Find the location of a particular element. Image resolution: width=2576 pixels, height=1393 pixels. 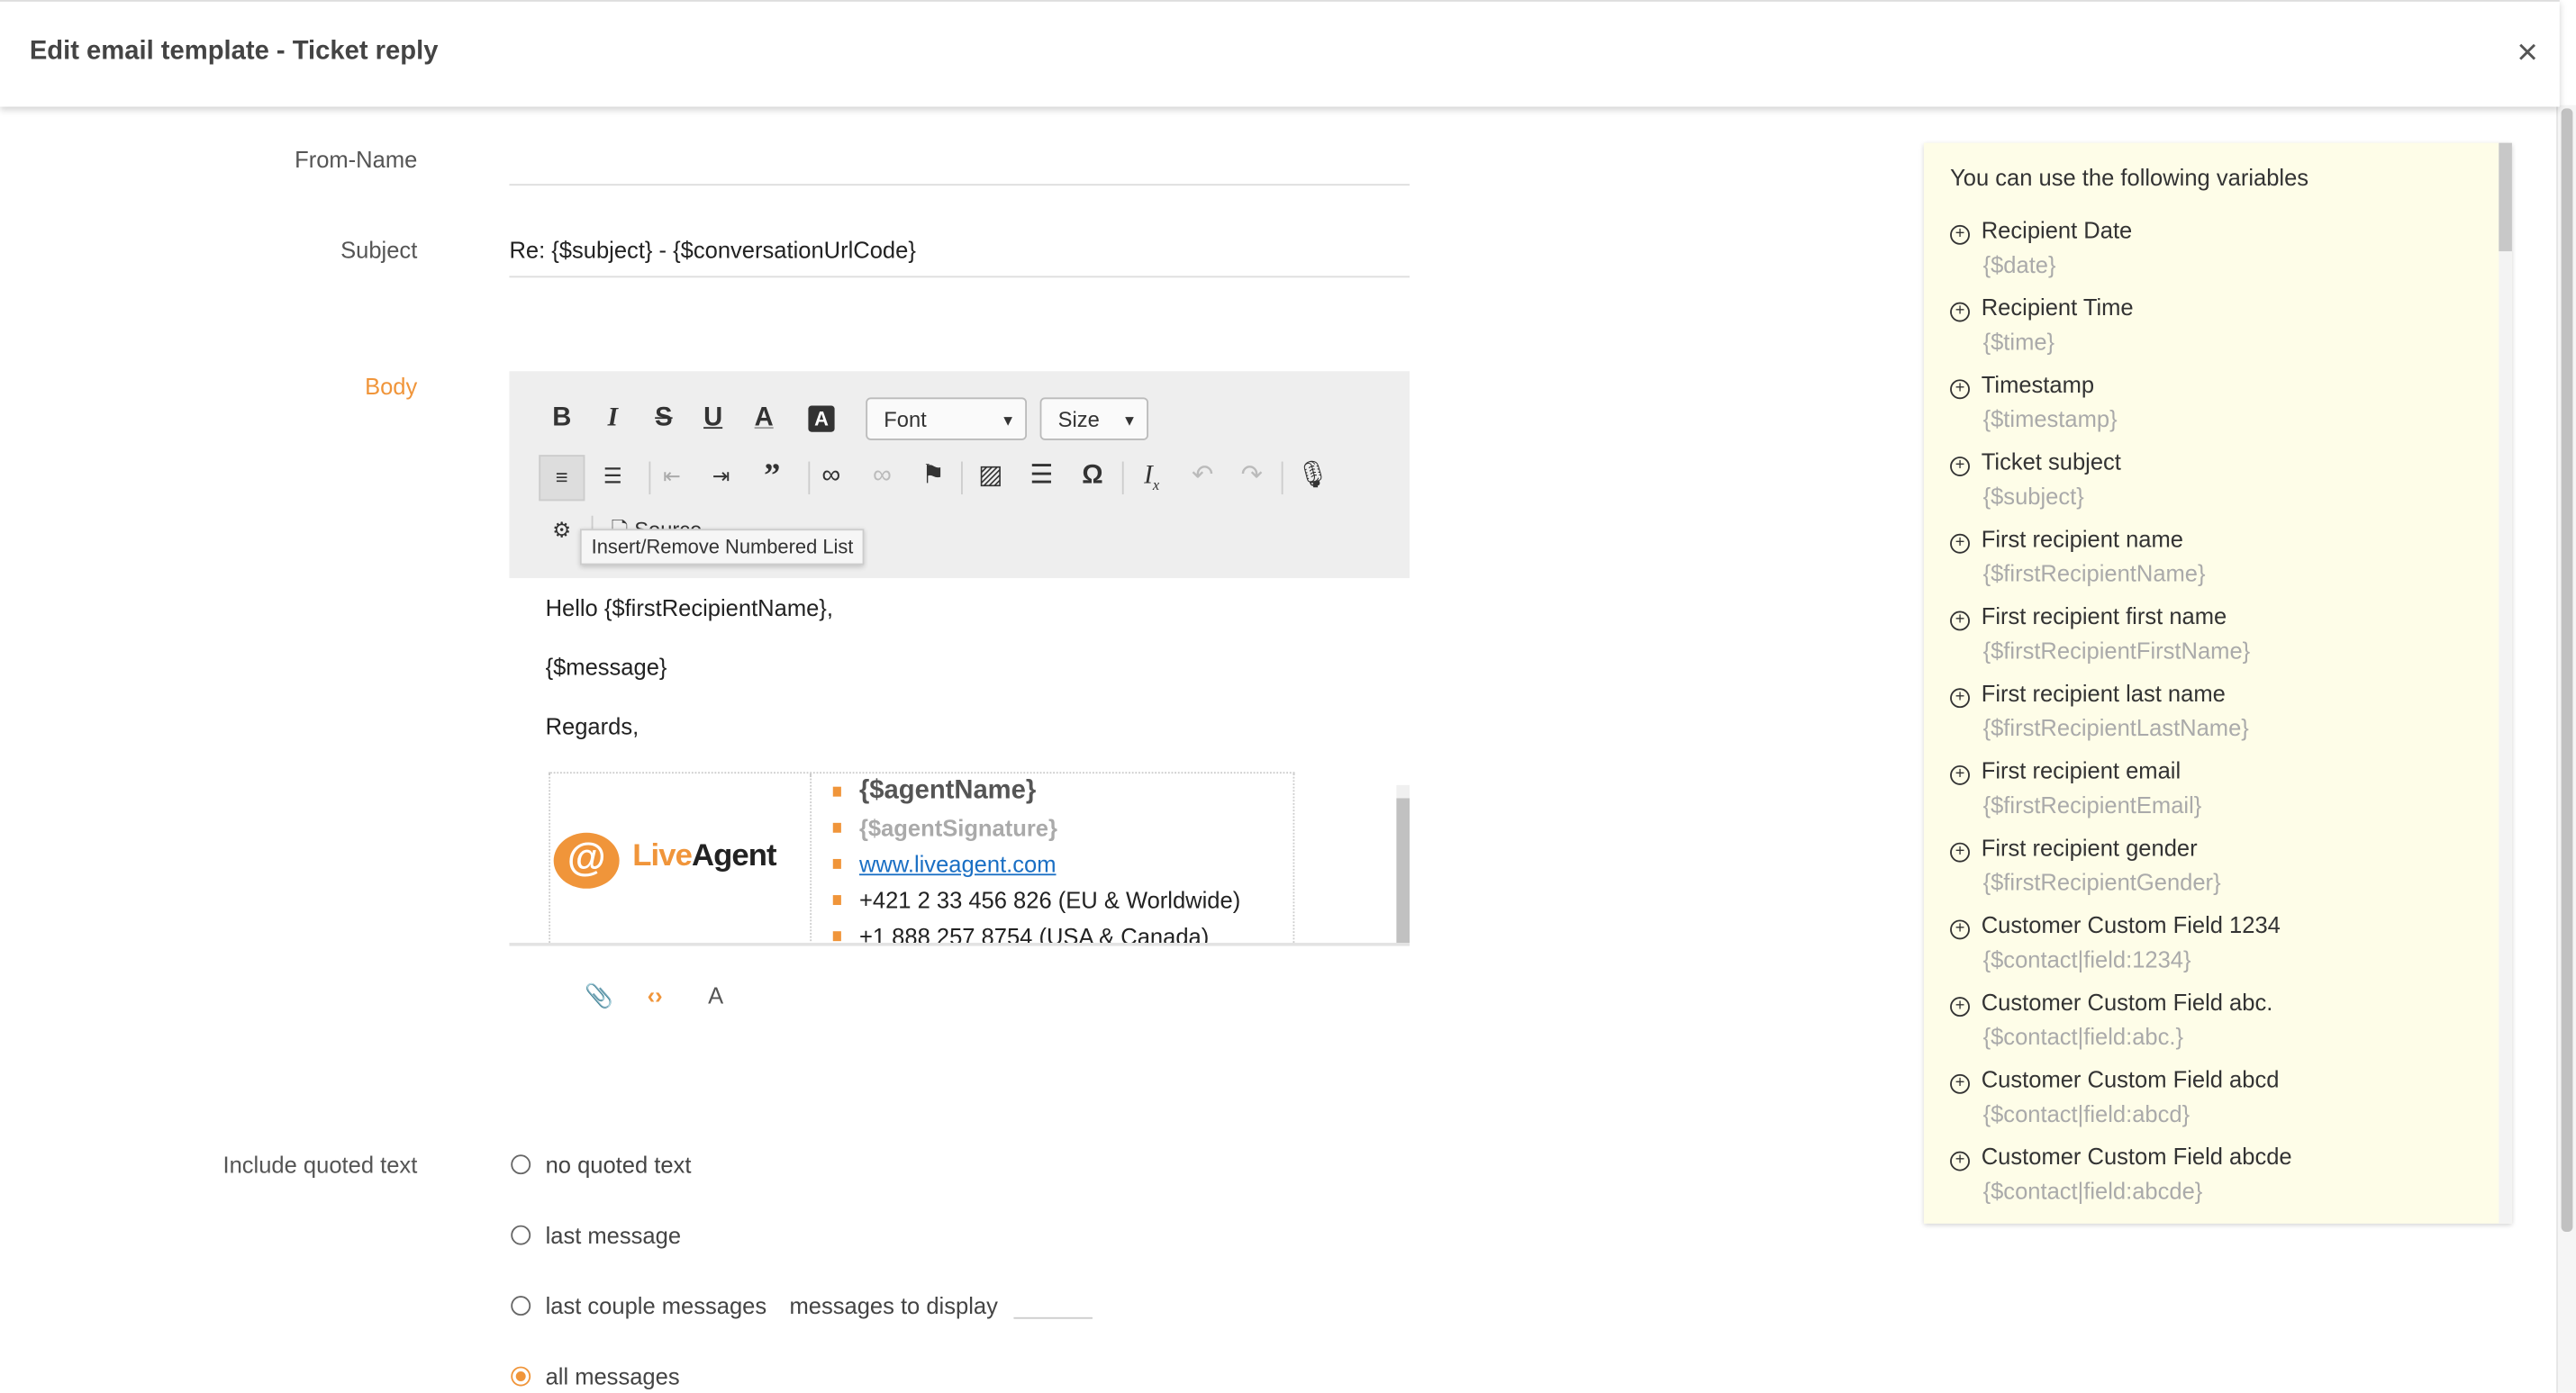

size-select-value: Size is located at coordinates (1078, 419).